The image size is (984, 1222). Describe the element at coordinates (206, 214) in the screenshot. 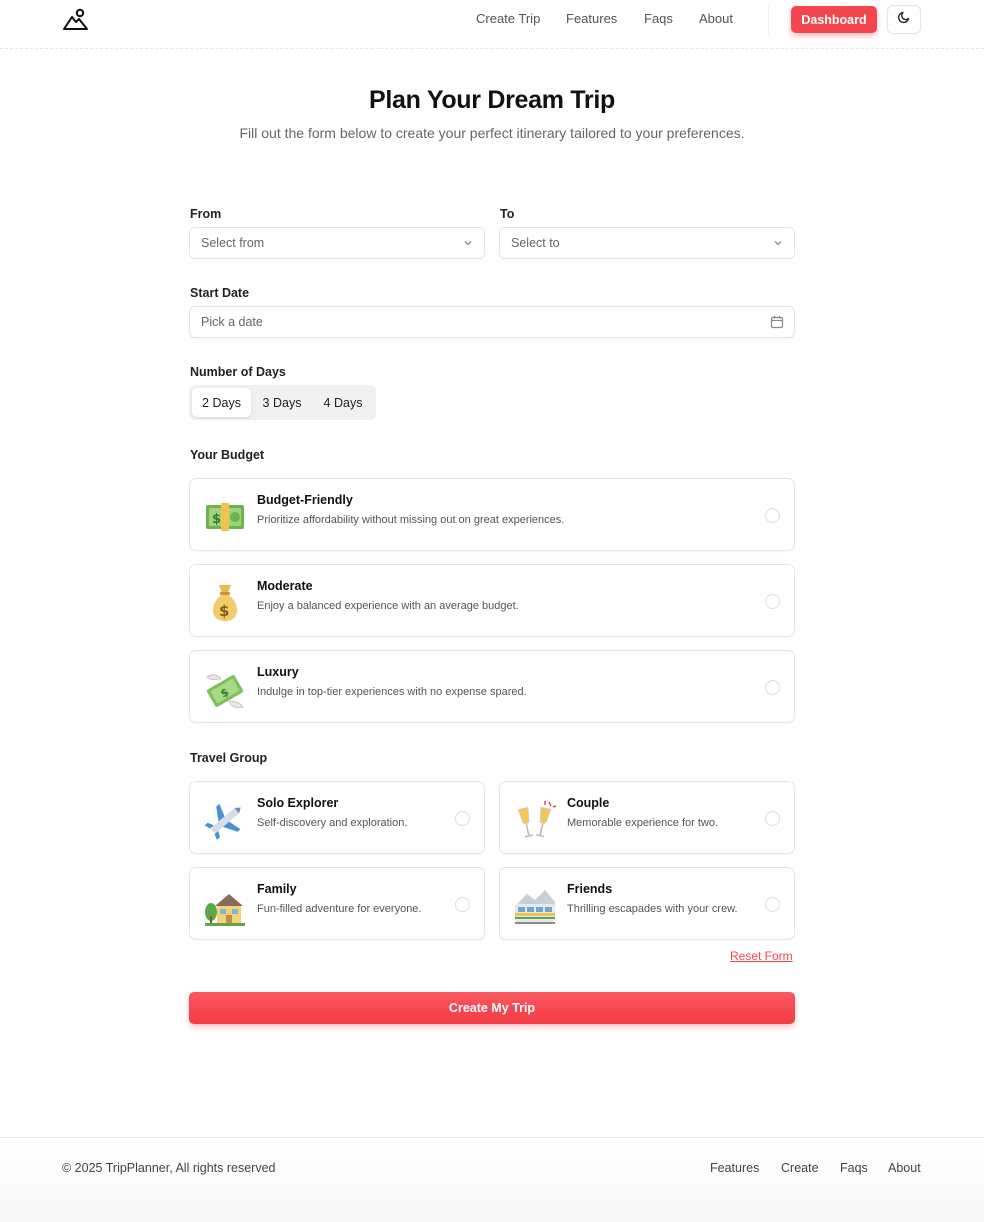

I see `from-label: From` at that location.